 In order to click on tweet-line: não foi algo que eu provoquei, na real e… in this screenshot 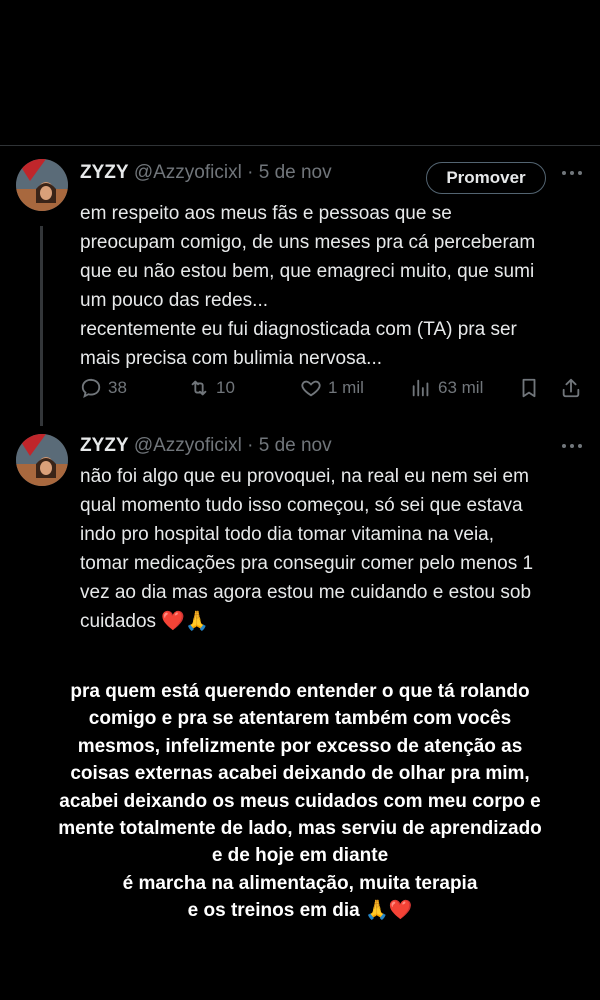, I will do `click(304, 476)`.